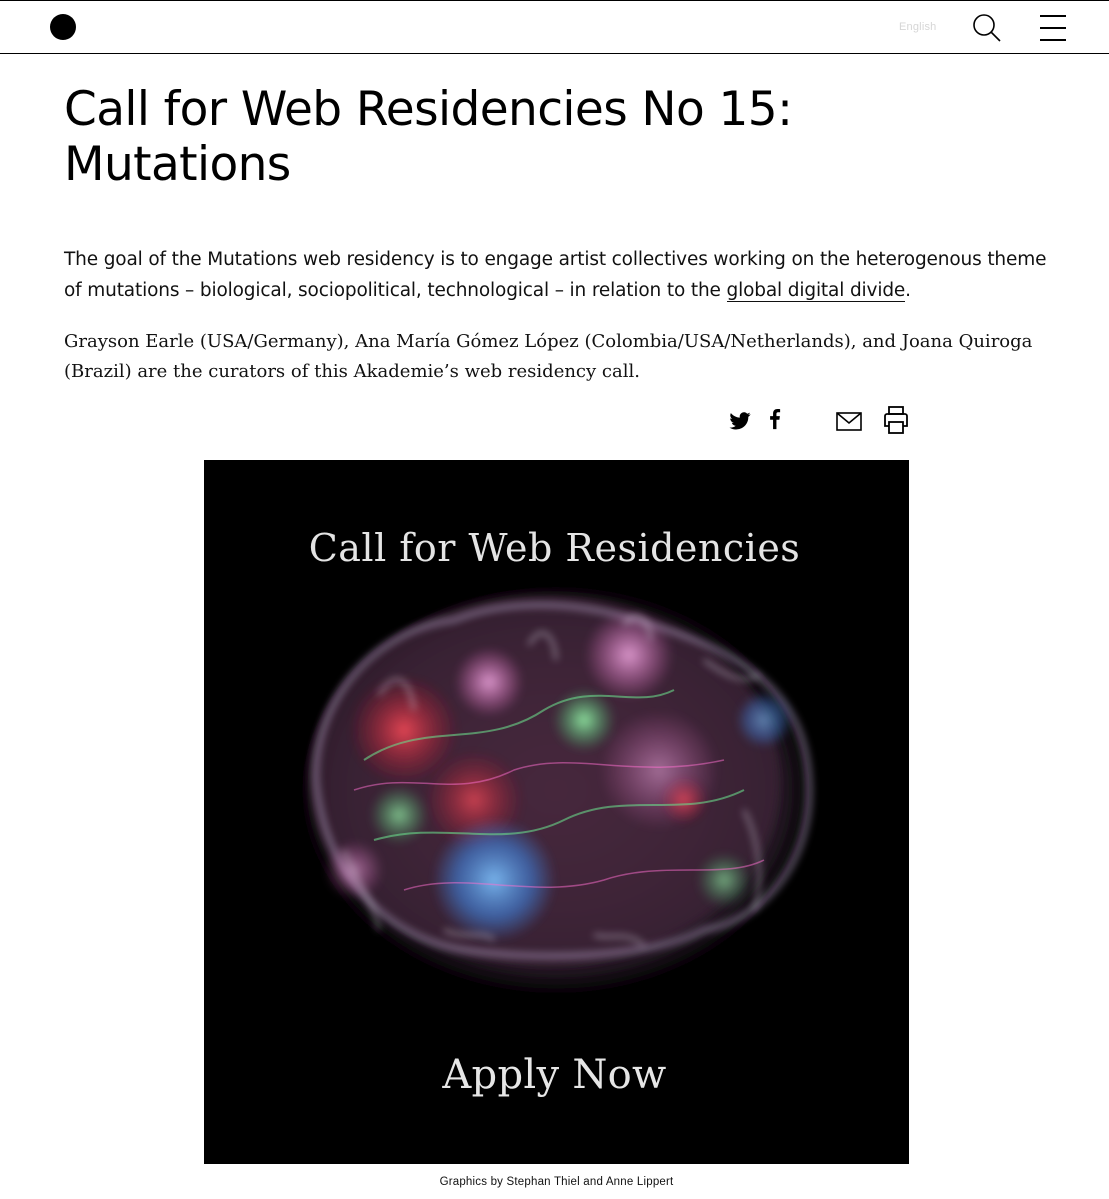 This screenshot has height=1199, width=1109. Describe the element at coordinates (63, 27) in the screenshot. I see `filled-circle-logo-icon` at that location.